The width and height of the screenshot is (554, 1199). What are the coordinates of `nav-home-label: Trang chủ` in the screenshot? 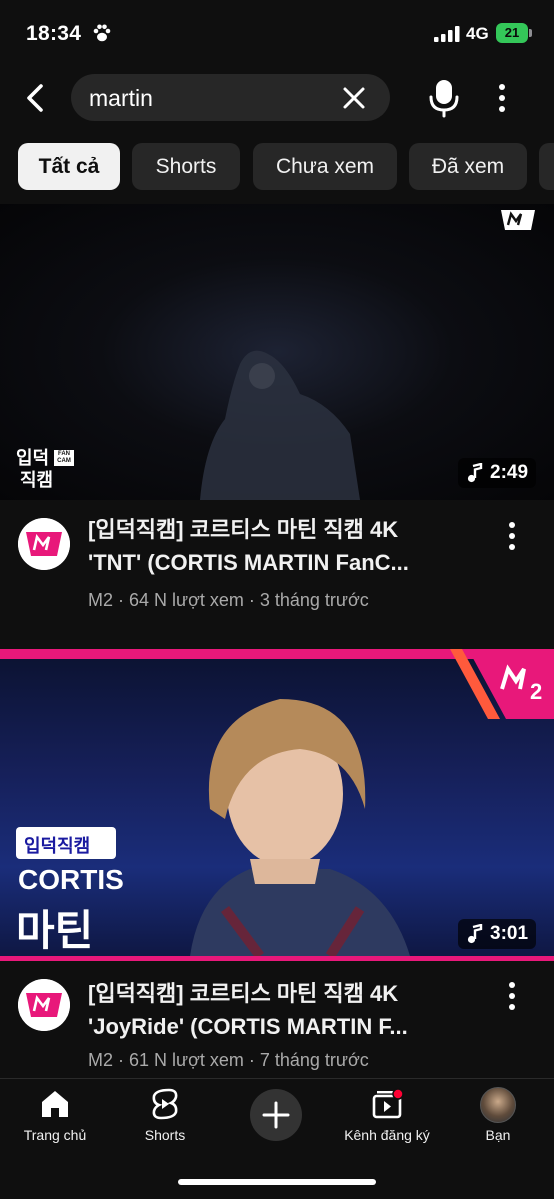 It's located at (55, 1135).